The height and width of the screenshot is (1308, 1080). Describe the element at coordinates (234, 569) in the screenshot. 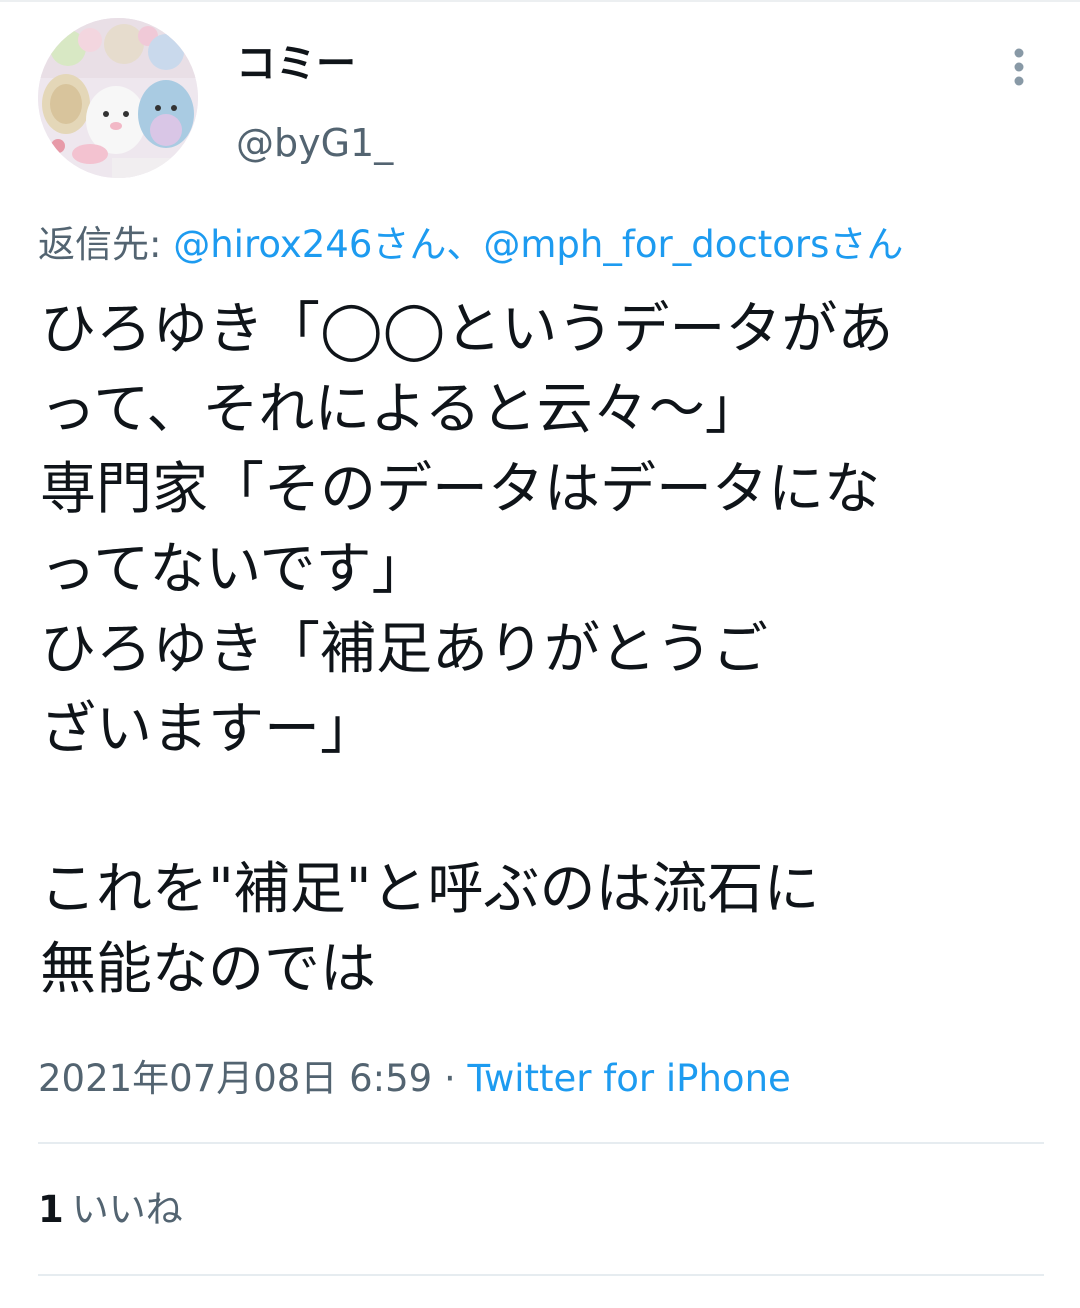

I see `tweet-line: ってないです」` at that location.